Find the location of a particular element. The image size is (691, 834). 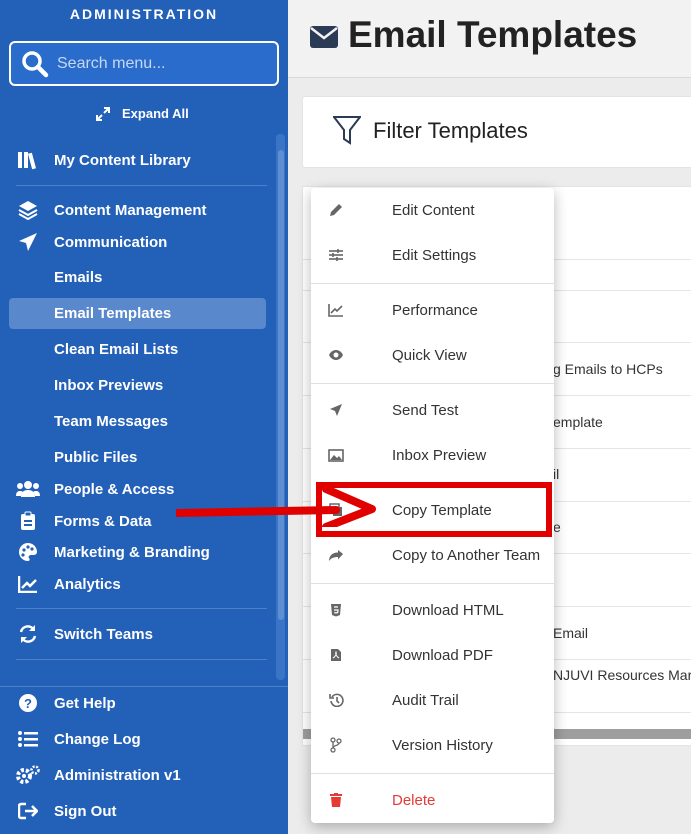

expand-all-label: Expand All is located at coordinates (155, 113).